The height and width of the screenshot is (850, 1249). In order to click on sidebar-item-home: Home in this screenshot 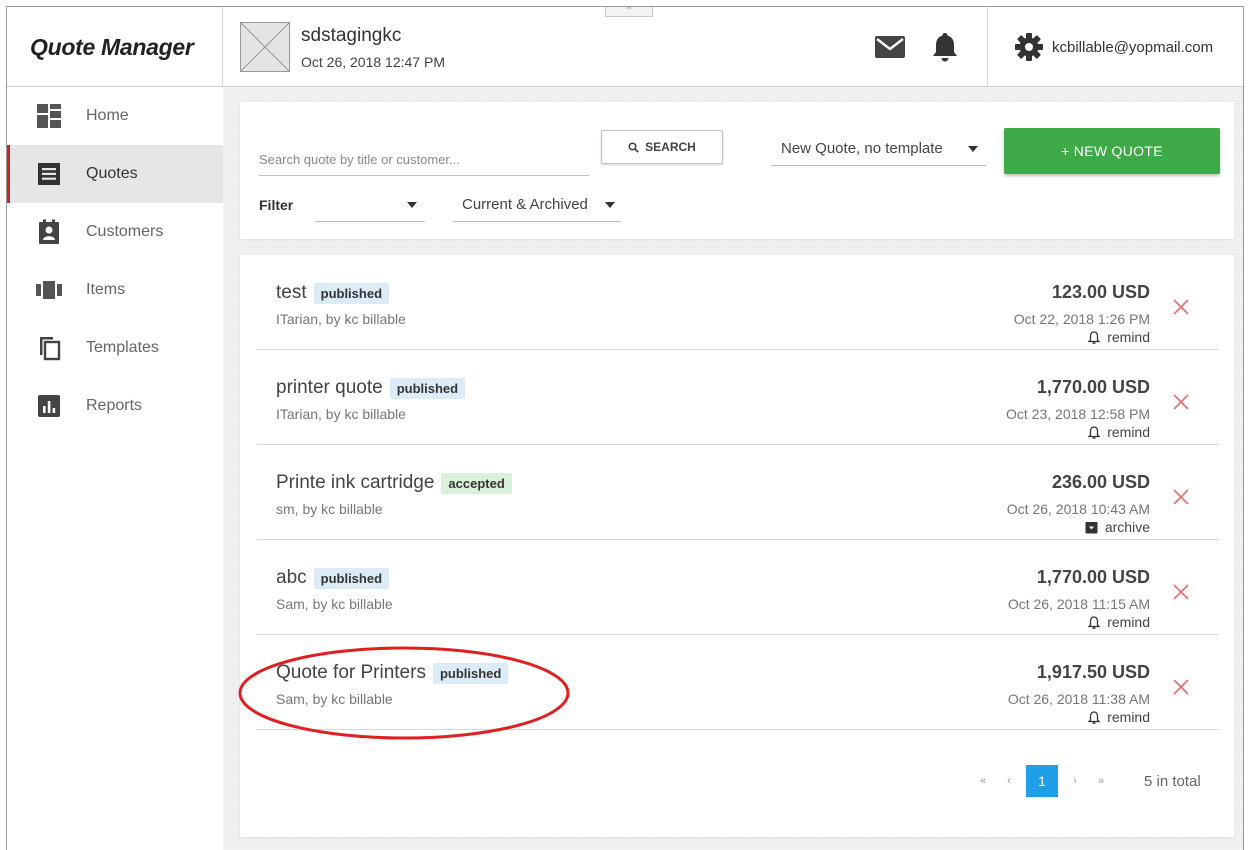, I will do `click(115, 116)`.